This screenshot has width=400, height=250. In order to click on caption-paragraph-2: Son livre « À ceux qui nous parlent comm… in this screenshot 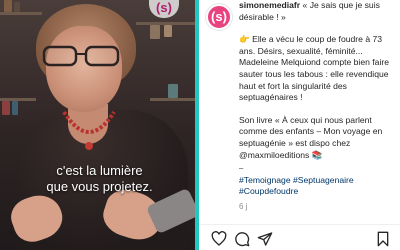, I will do `click(311, 137)`.